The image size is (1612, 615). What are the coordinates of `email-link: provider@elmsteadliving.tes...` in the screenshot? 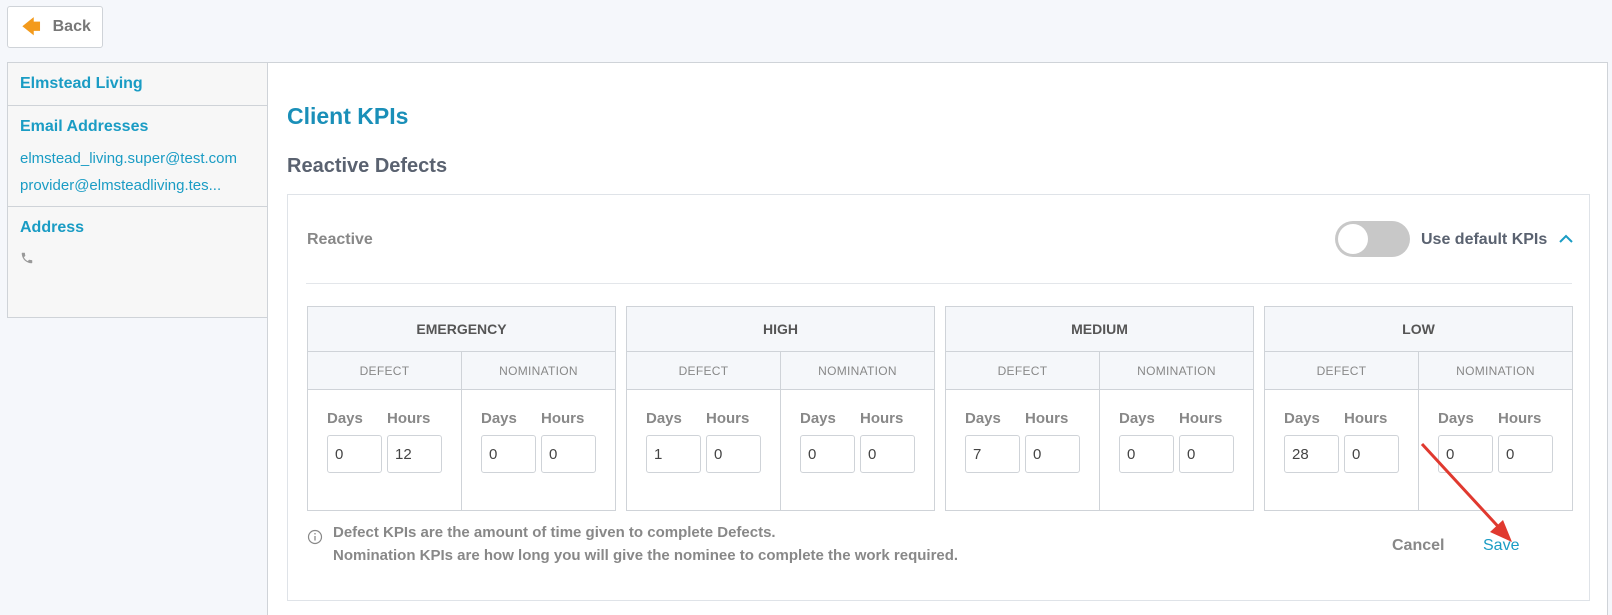 It's located at (137, 185).